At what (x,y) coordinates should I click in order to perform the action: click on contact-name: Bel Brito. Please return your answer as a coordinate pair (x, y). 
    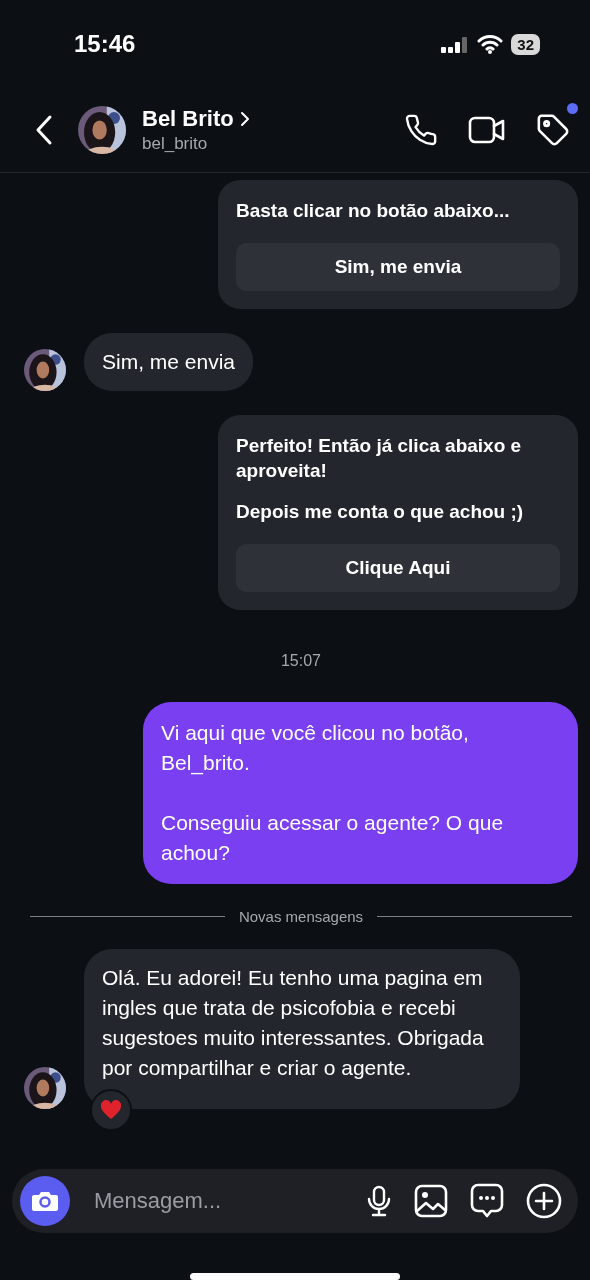
    Looking at the image, I should click on (188, 119).